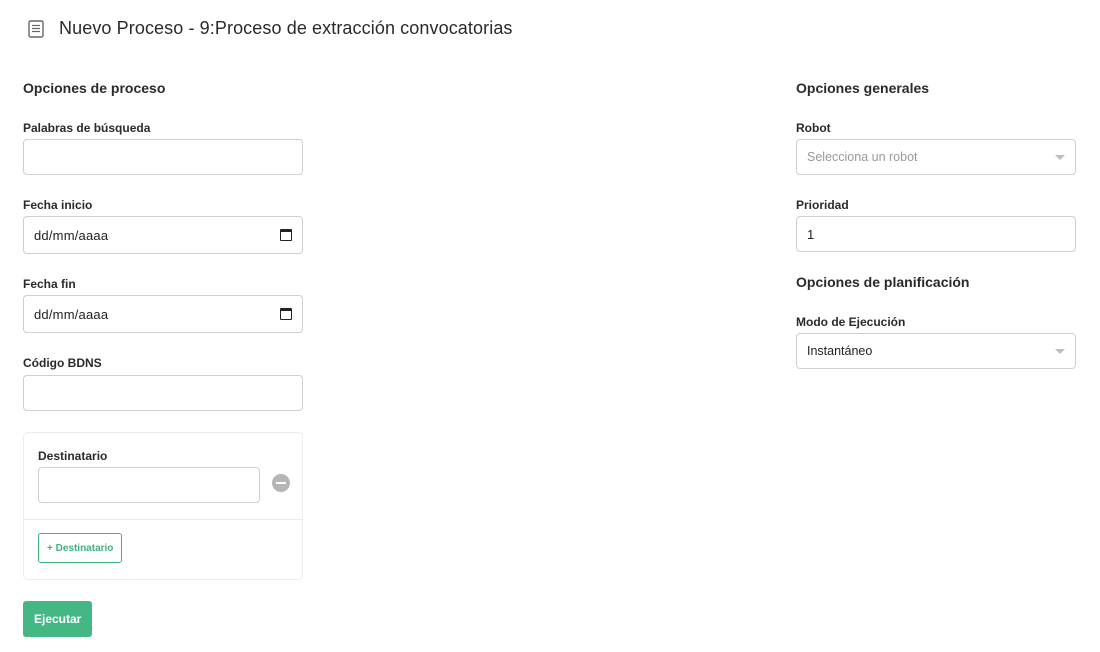 The width and height of the screenshot is (1100, 652). I want to click on document-icon, so click(36, 28).